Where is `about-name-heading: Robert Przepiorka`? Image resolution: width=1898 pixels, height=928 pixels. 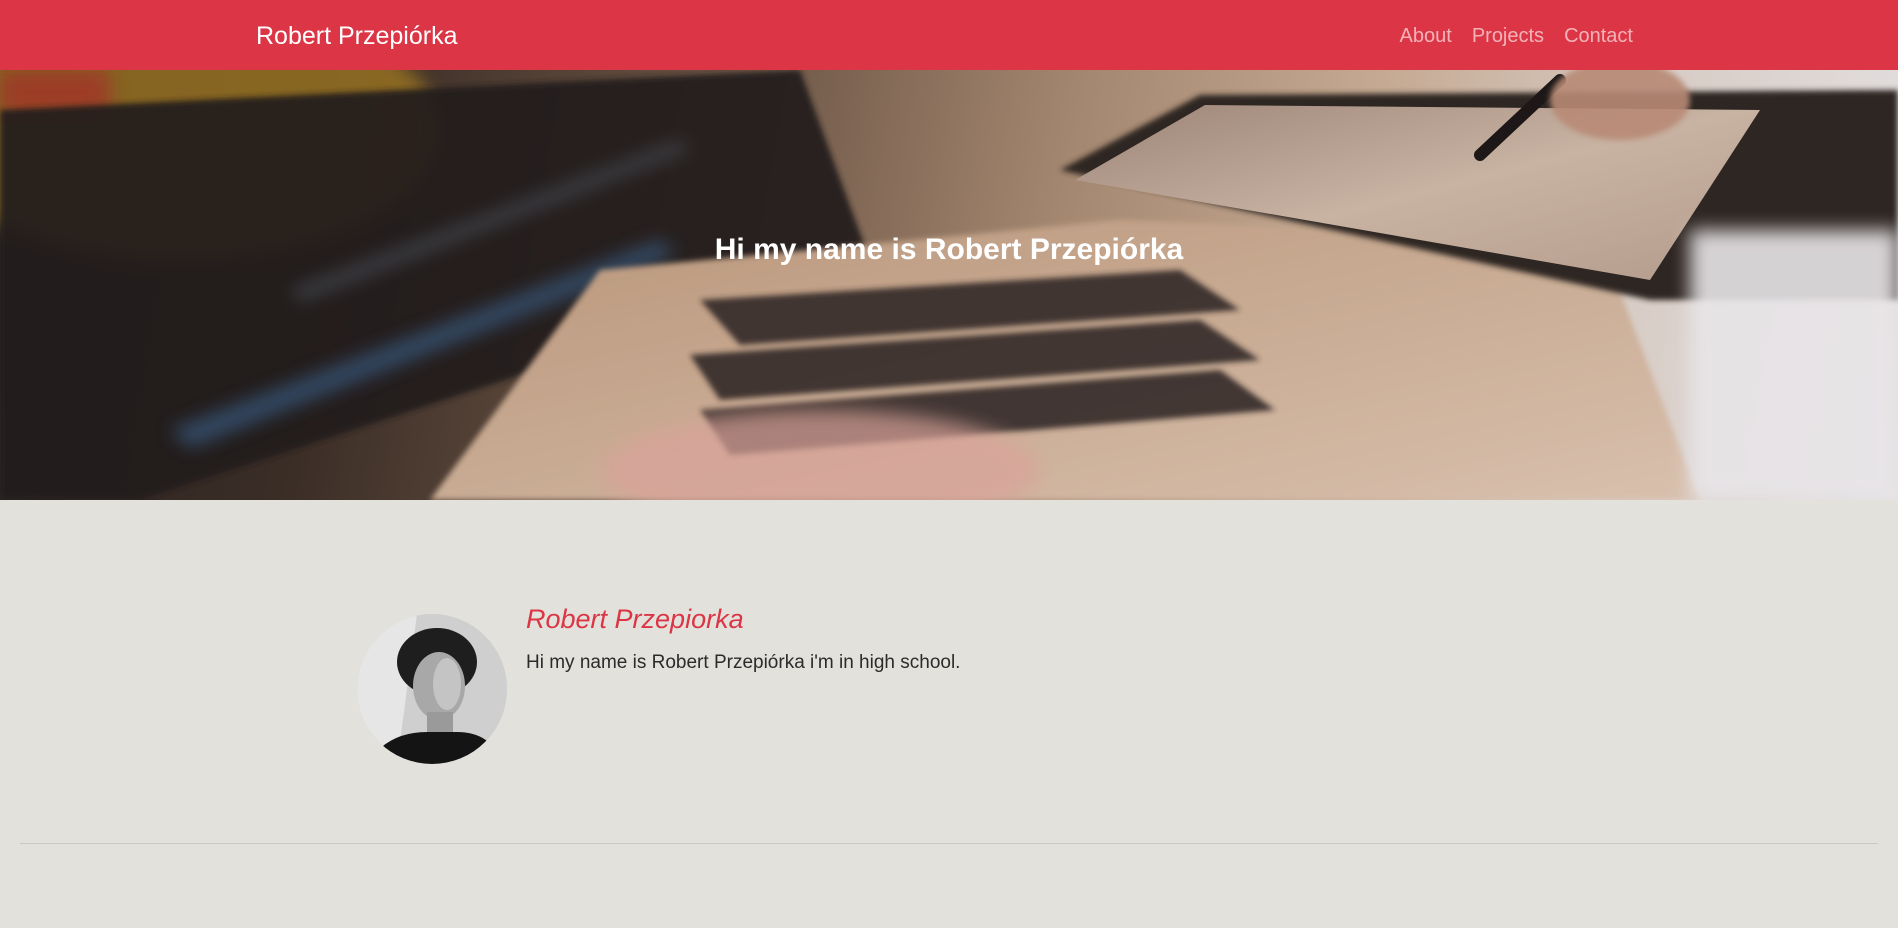 about-name-heading: Robert Przepiorka is located at coordinates (635, 619).